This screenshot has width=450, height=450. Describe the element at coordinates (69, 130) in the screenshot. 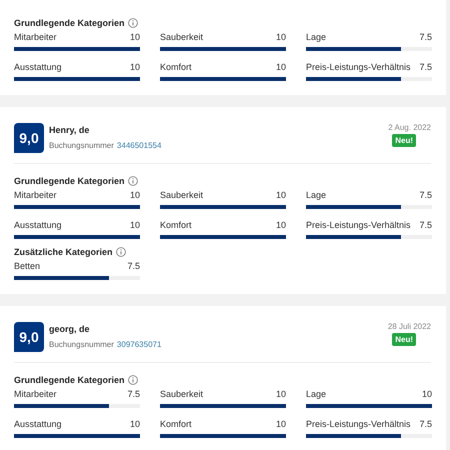

I see `reviewer-name: Henry, de` at that location.